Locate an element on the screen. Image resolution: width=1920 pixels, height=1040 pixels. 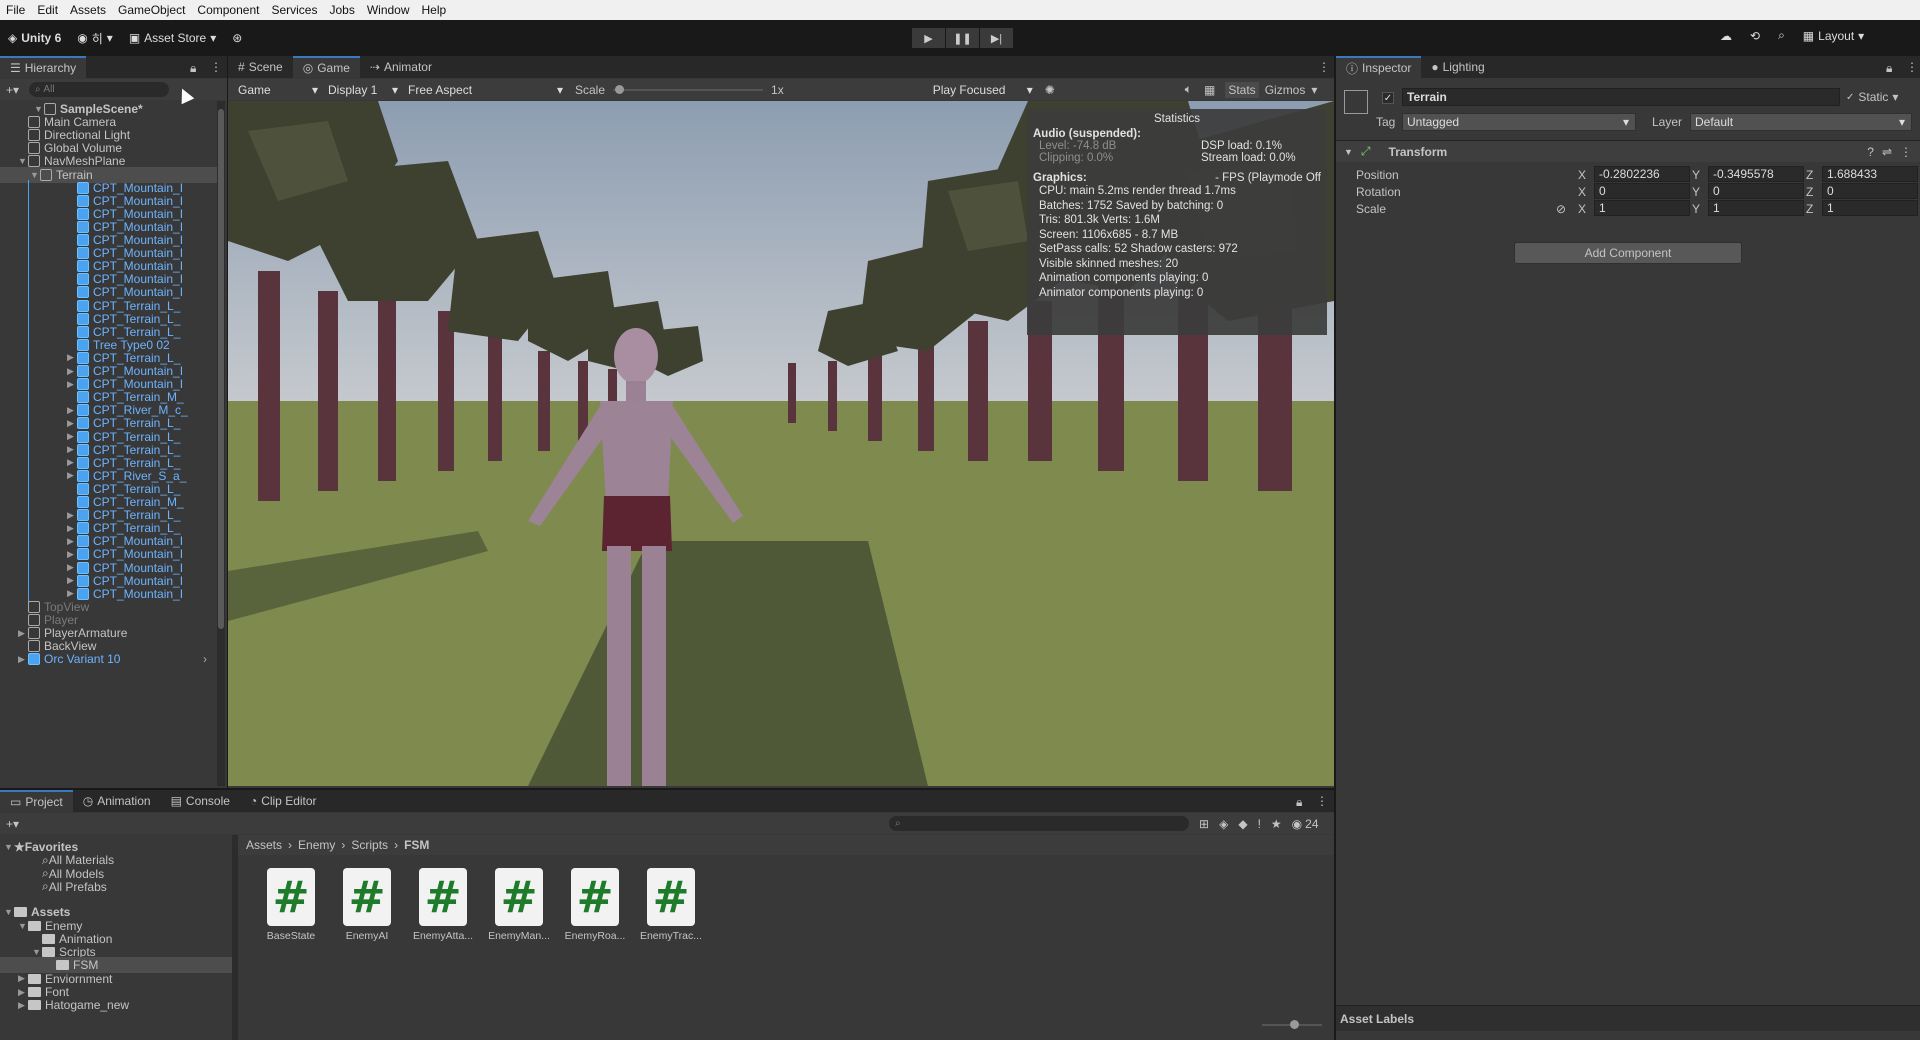
script-asset: # BaseState is located at coordinates (291, 905).